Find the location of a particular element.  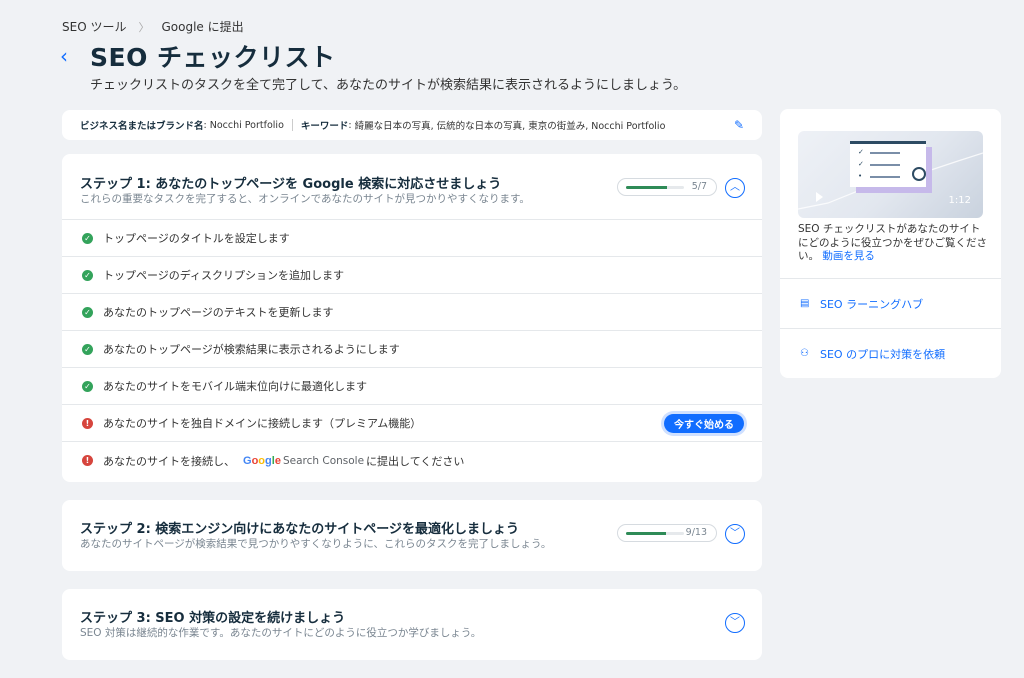

start-now-button: 今すぐ始める is located at coordinates (704, 423).